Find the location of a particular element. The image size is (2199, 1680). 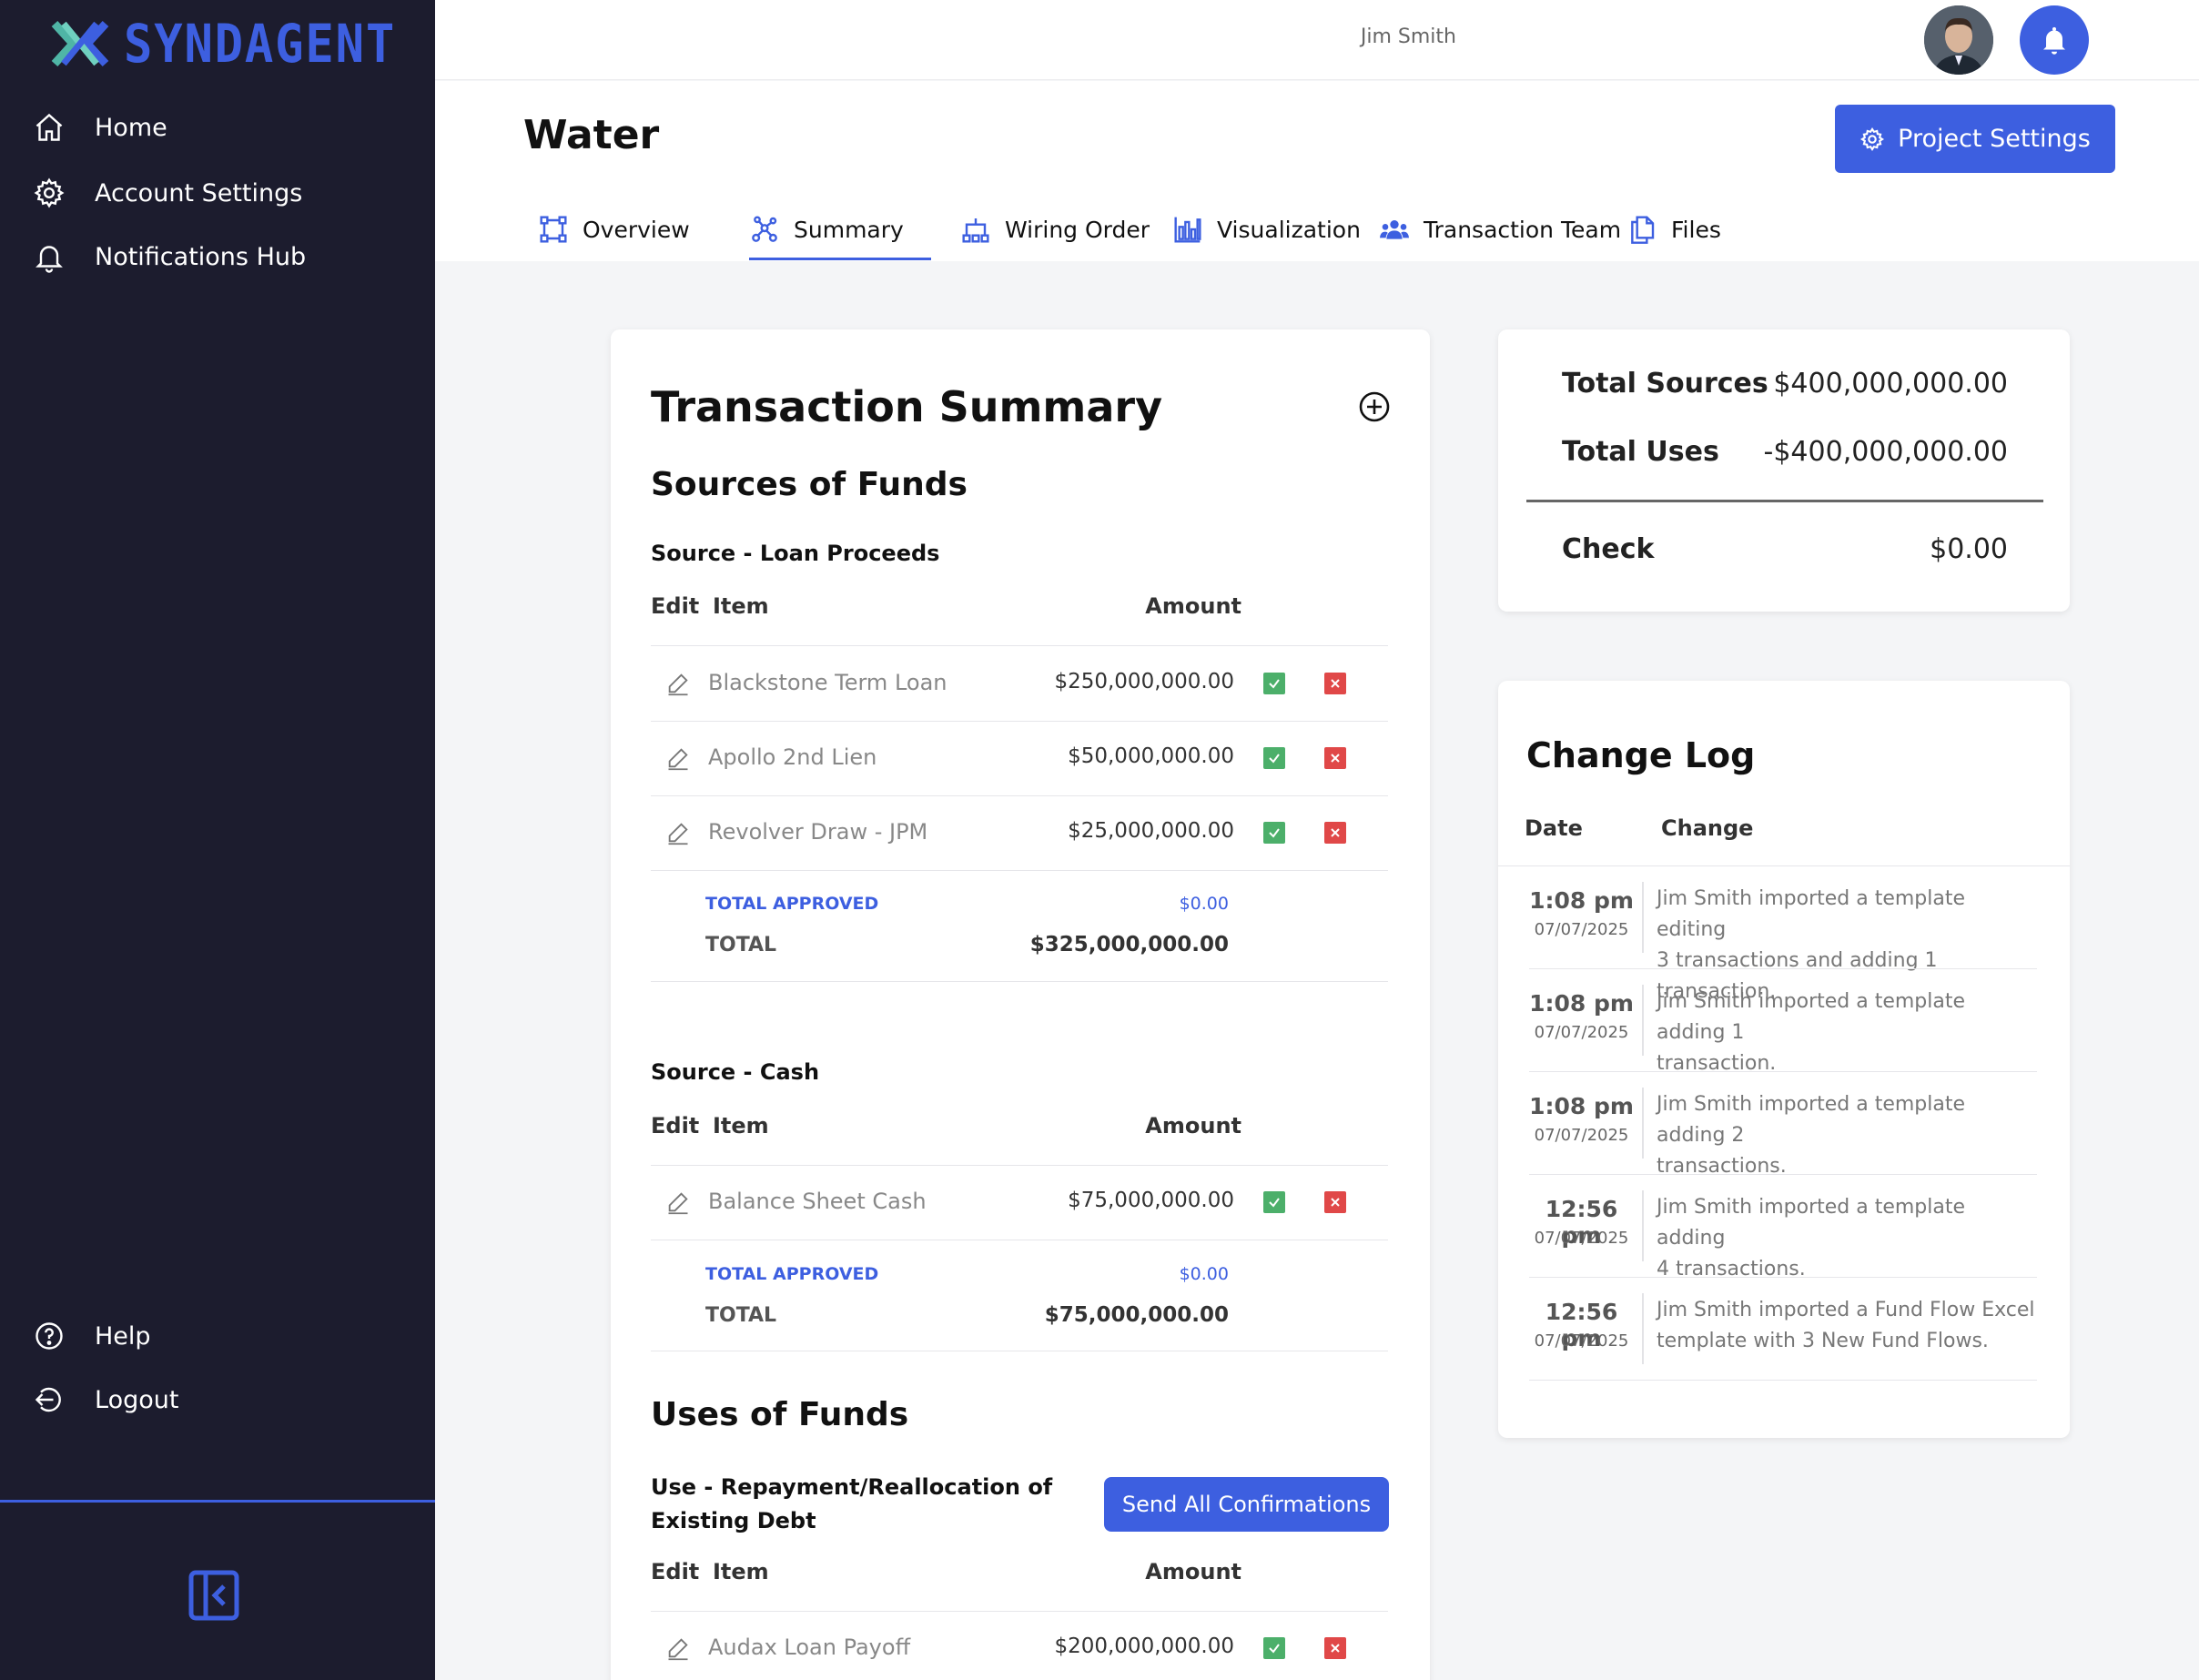

entry-text-line: Jim Smith imported a template adding 2 is located at coordinates (1812, 1120).